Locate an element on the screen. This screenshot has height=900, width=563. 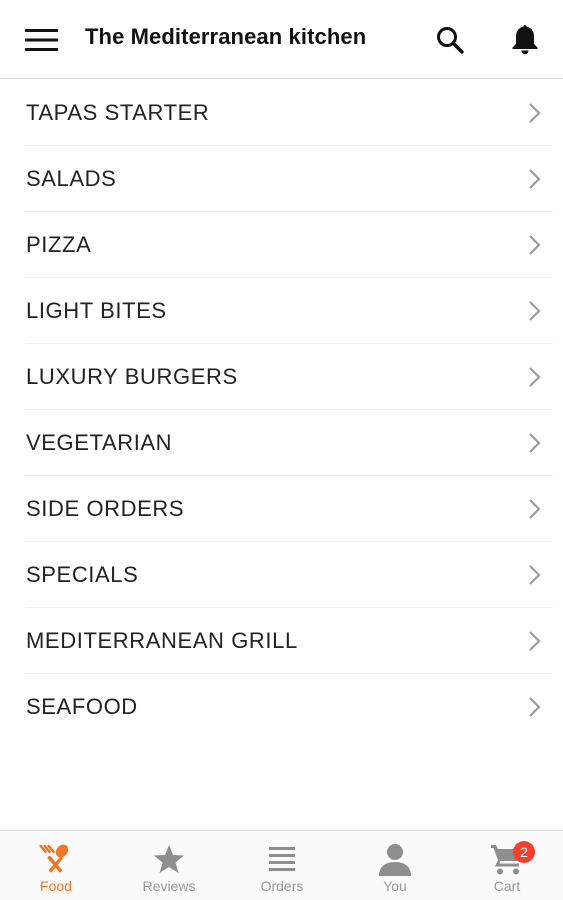
cart-count-badge: 2 is located at coordinates (524, 852).